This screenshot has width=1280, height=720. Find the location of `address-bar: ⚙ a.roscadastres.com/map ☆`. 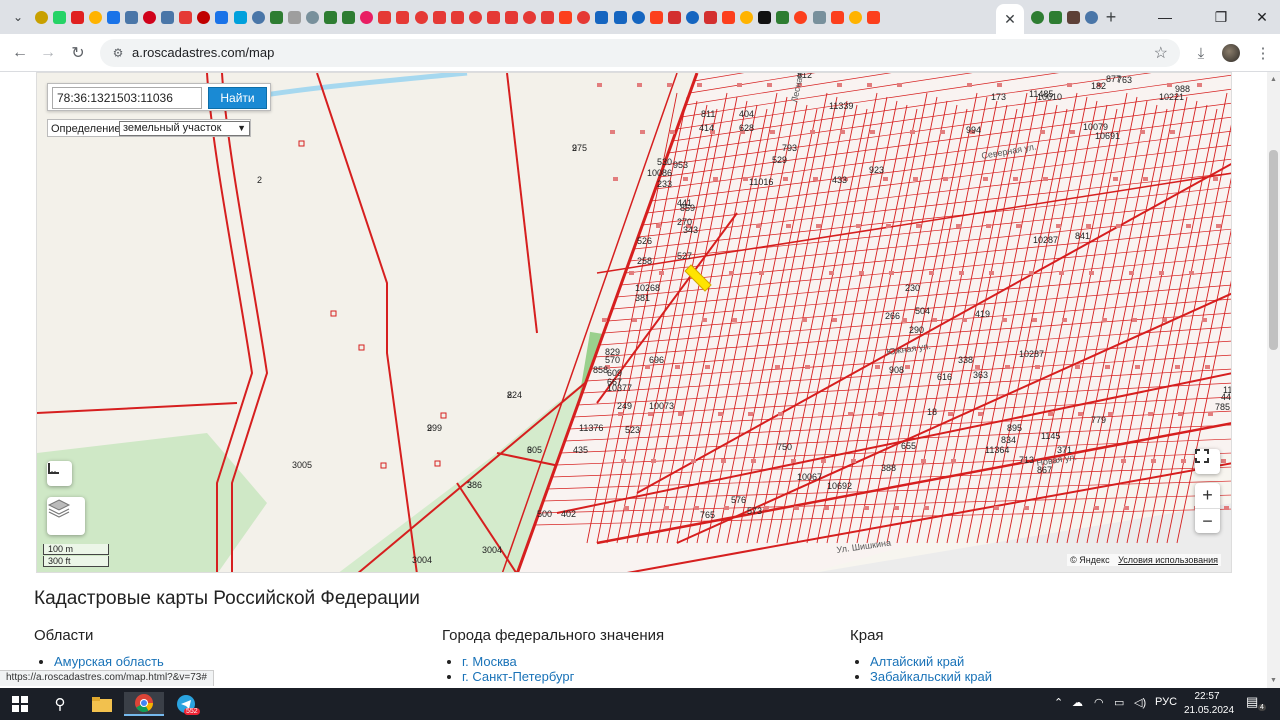

address-bar: ⚙ a.roscadastres.com/map ☆ is located at coordinates (640, 53).